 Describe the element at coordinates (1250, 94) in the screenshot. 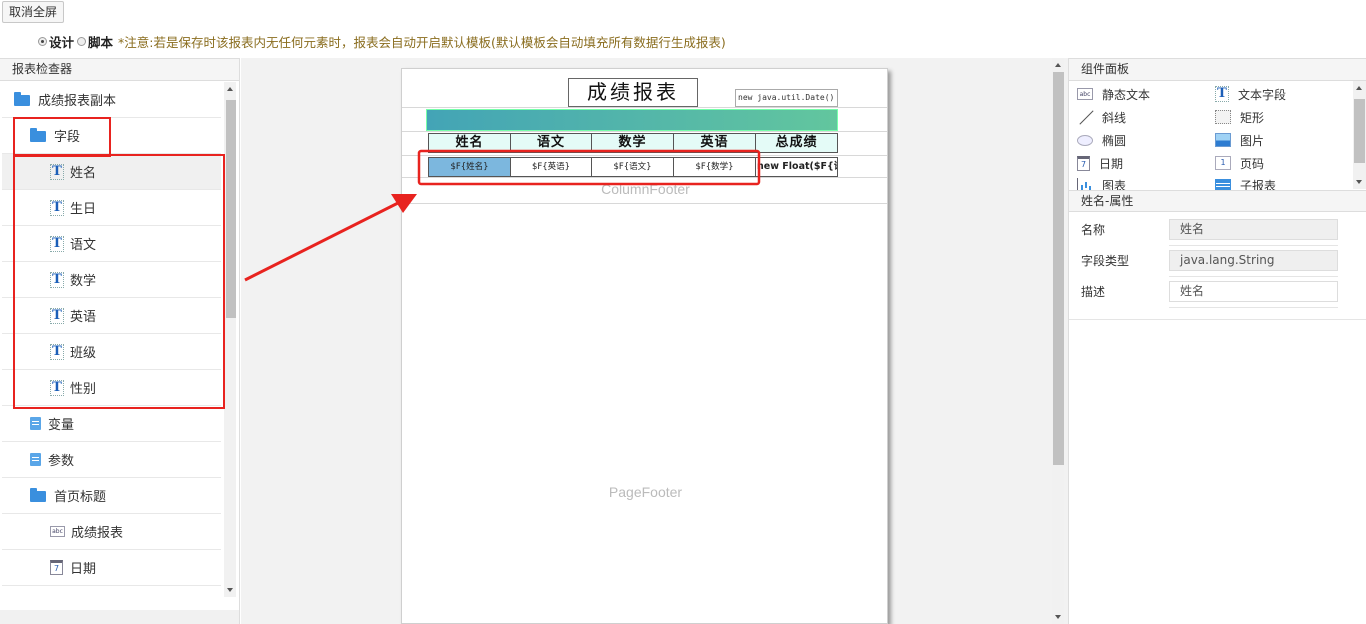

I see `component-text-field: T 文本字段` at that location.